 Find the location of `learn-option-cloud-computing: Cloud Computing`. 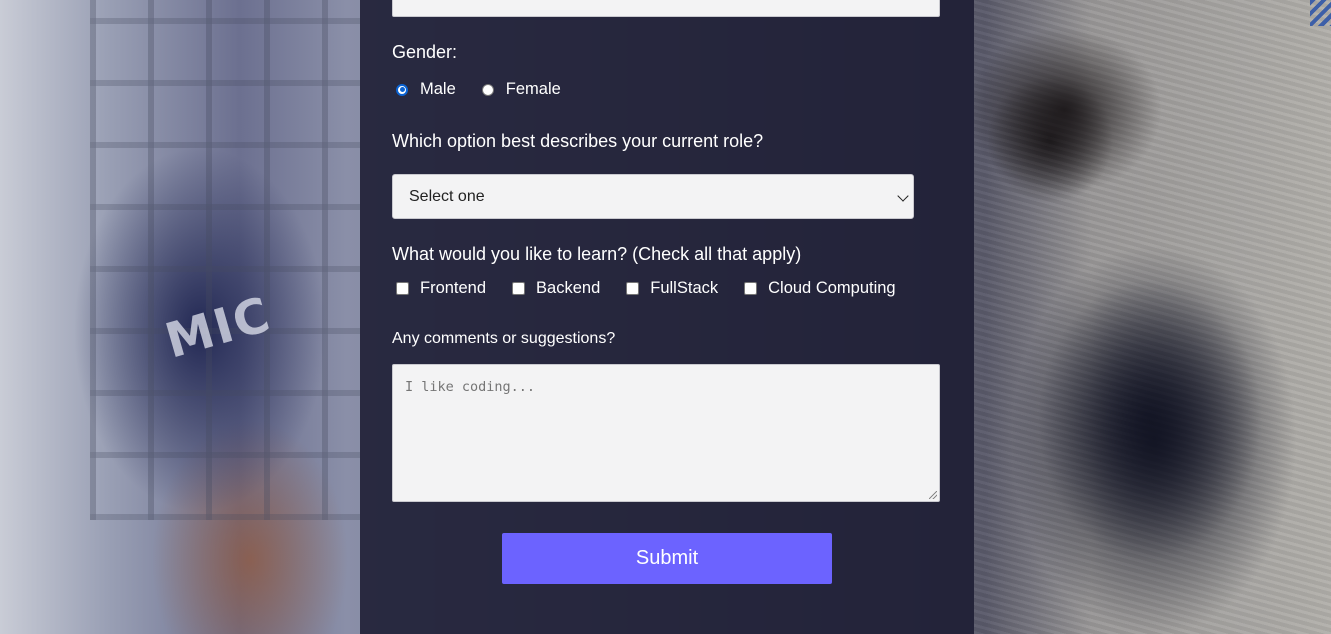

learn-option-cloud-computing: Cloud Computing is located at coordinates (820, 288).